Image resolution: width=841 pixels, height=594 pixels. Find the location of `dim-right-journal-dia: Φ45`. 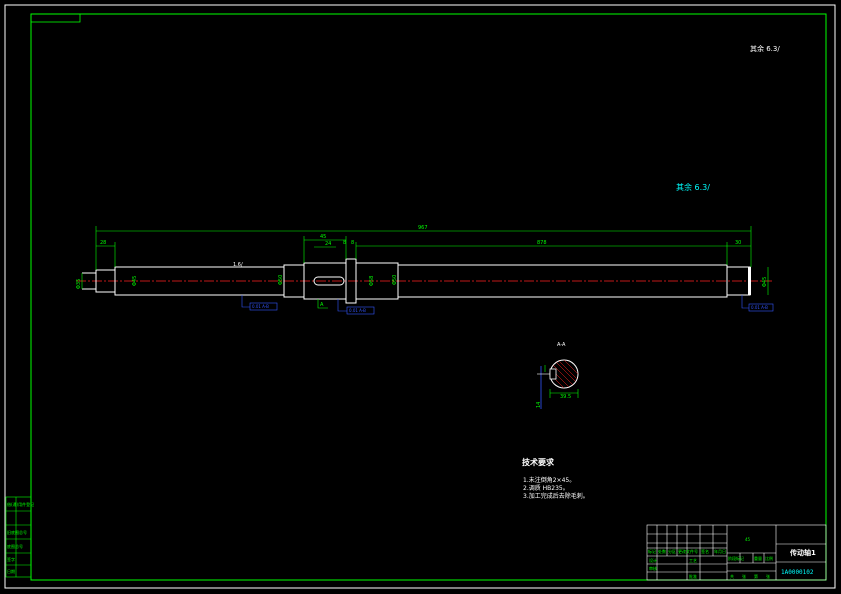

dim-right-journal-dia: Φ45 is located at coordinates (765, 282).